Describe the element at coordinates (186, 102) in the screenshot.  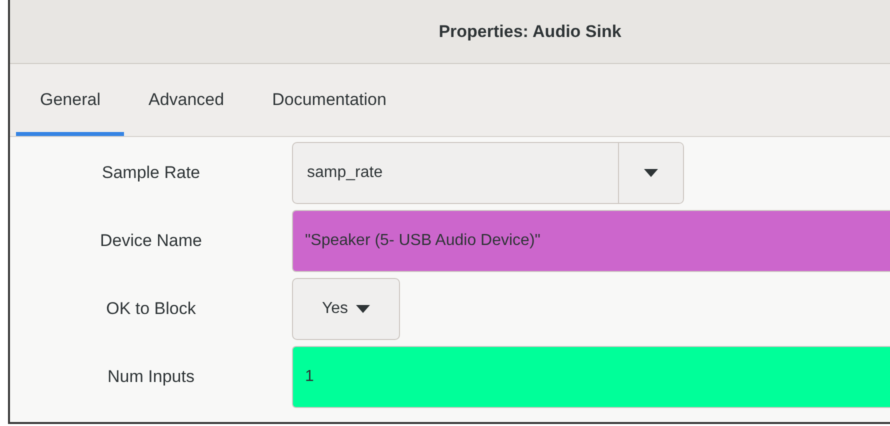
I see `tab: Advanced` at that location.